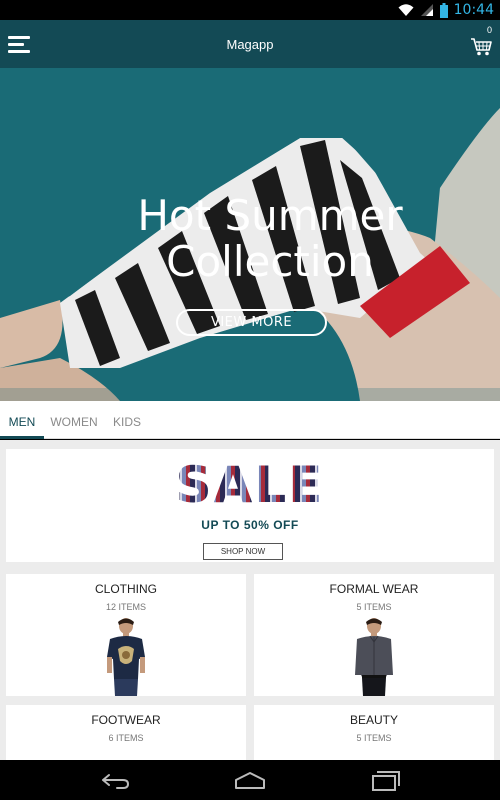 The image size is (500, 800). What do you see at coordinates (126, 657) in the screenshot?
I see `tshirt-model-image` at bounding box center [126, 657].